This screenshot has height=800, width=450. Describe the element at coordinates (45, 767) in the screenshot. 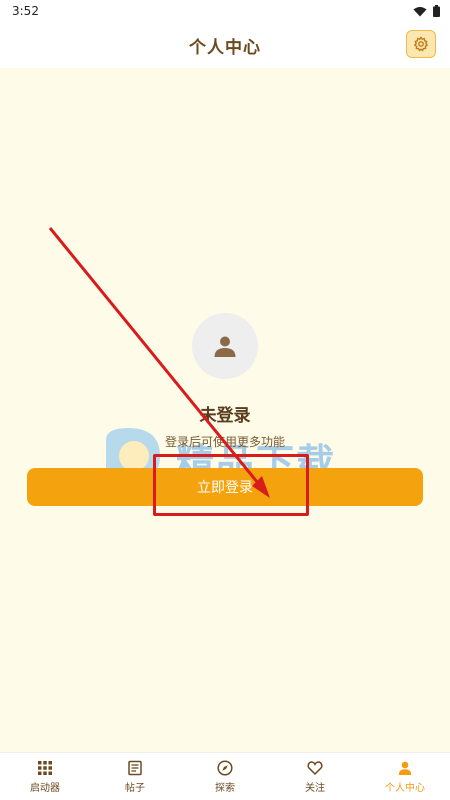

I see `grid-icon` at that location.